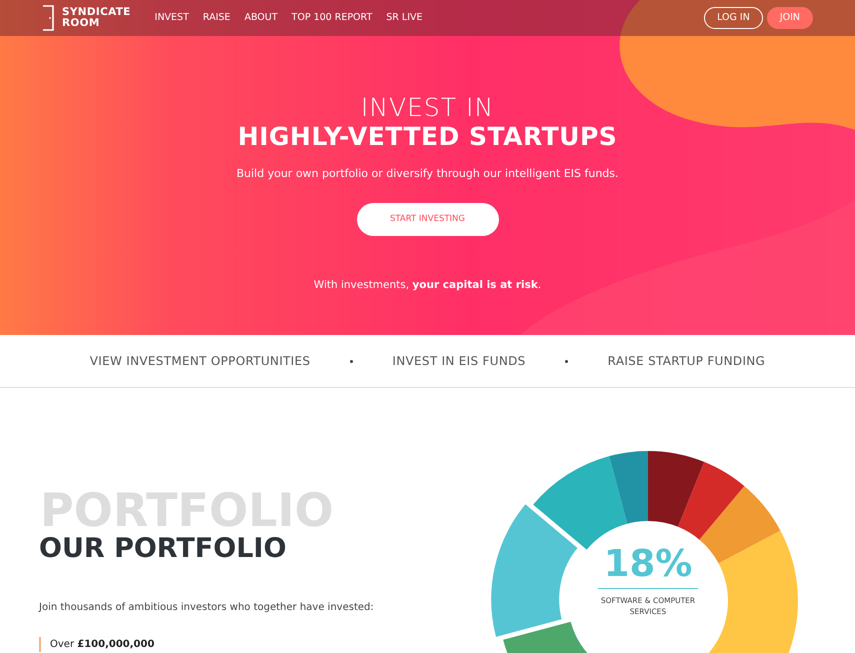 The height and width of the screenshot is (653, 855). Describe the element at coordinates (171, 18) in the screenshot. I see `nav-link: INVEST` at that location.